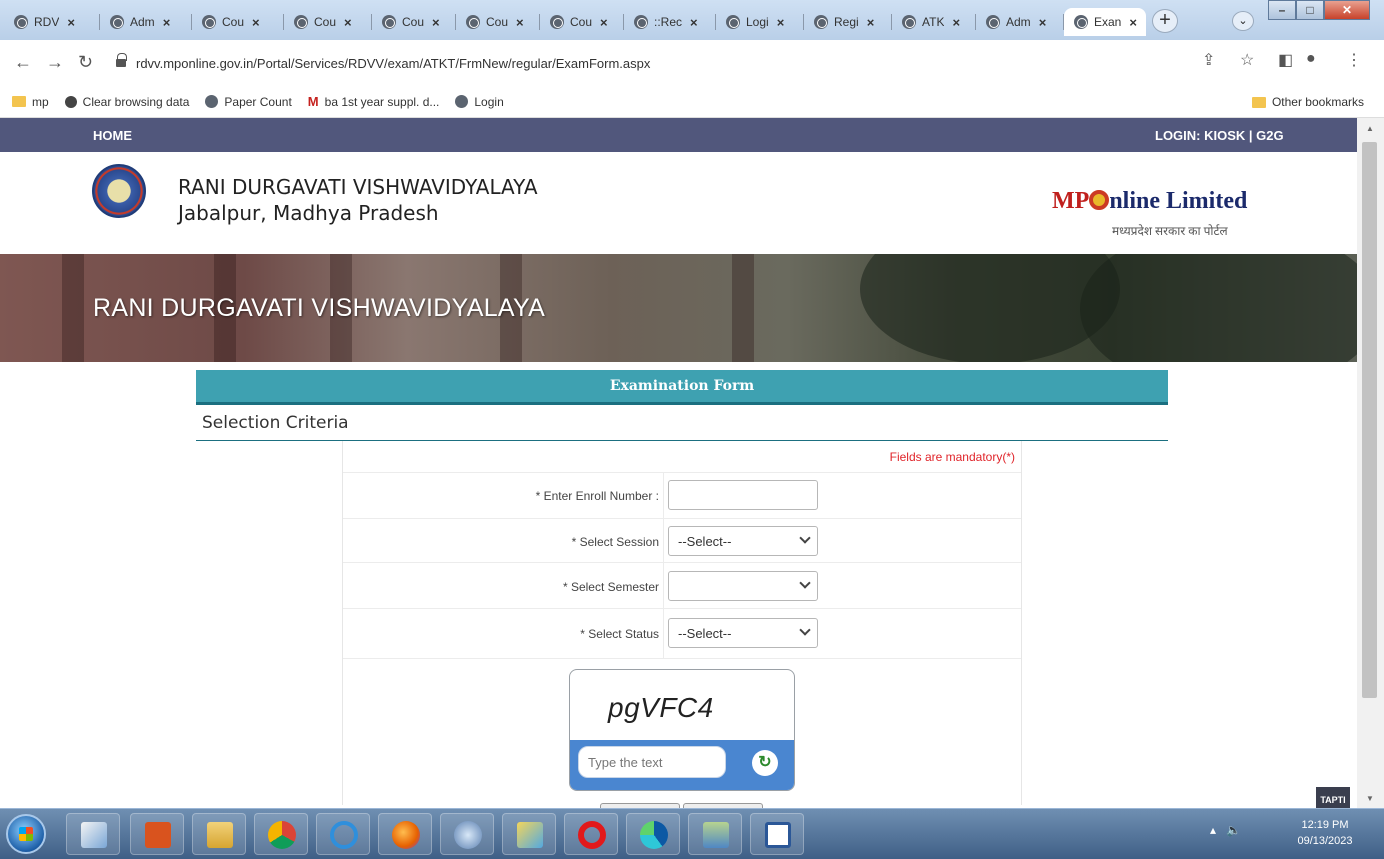 The height and width of the screenshot is (859, 1384). What do you see at coordinates (1307, 102) in the screenshot?
I see `other-bookmarks: Other bookmarks` at bounding box center [1307, 102].